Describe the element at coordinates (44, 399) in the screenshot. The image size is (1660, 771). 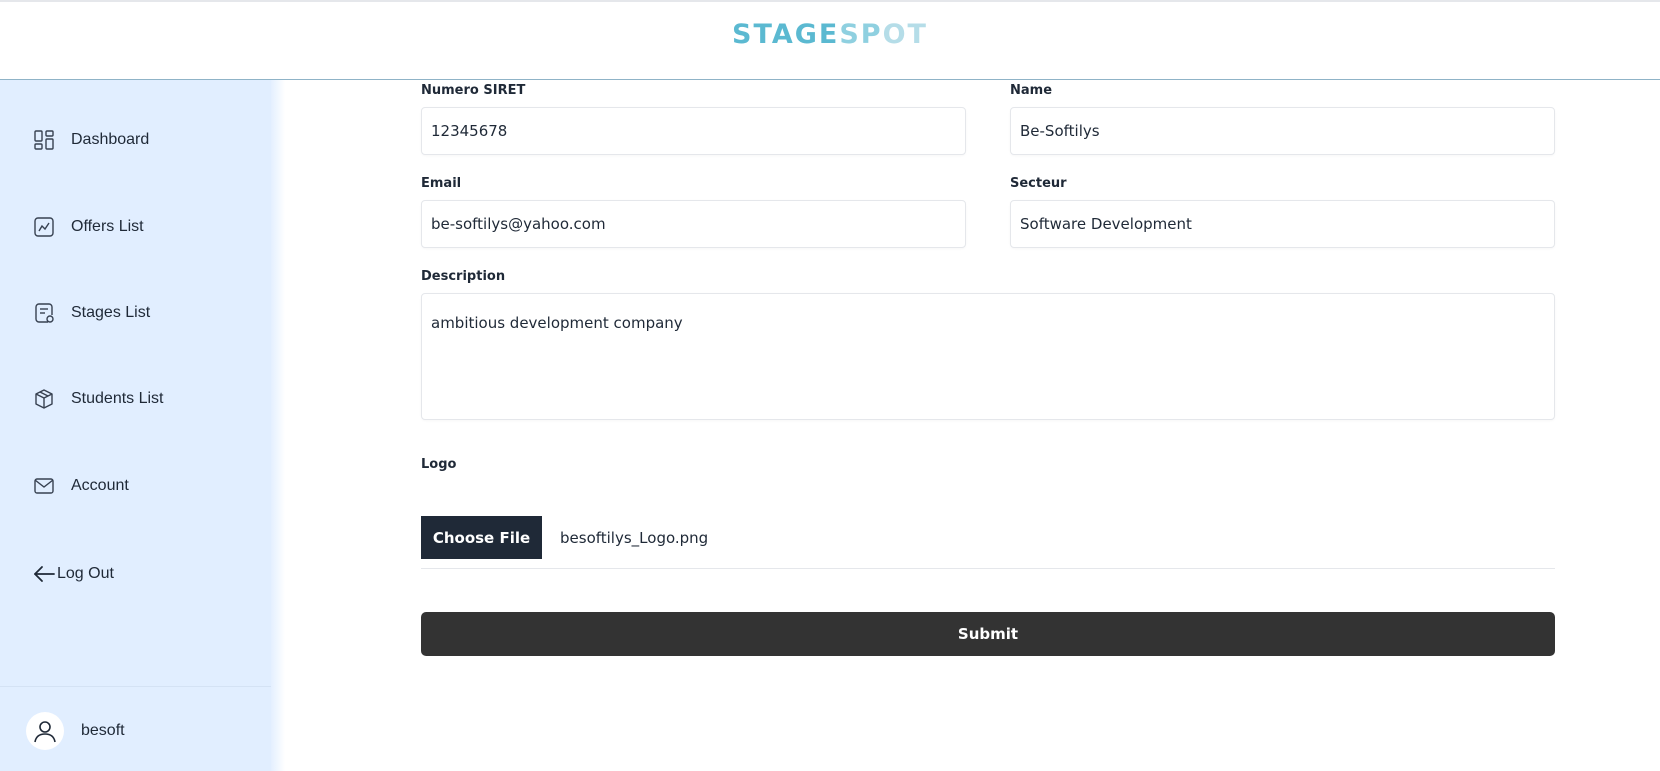
I see `box-icon` at that location.